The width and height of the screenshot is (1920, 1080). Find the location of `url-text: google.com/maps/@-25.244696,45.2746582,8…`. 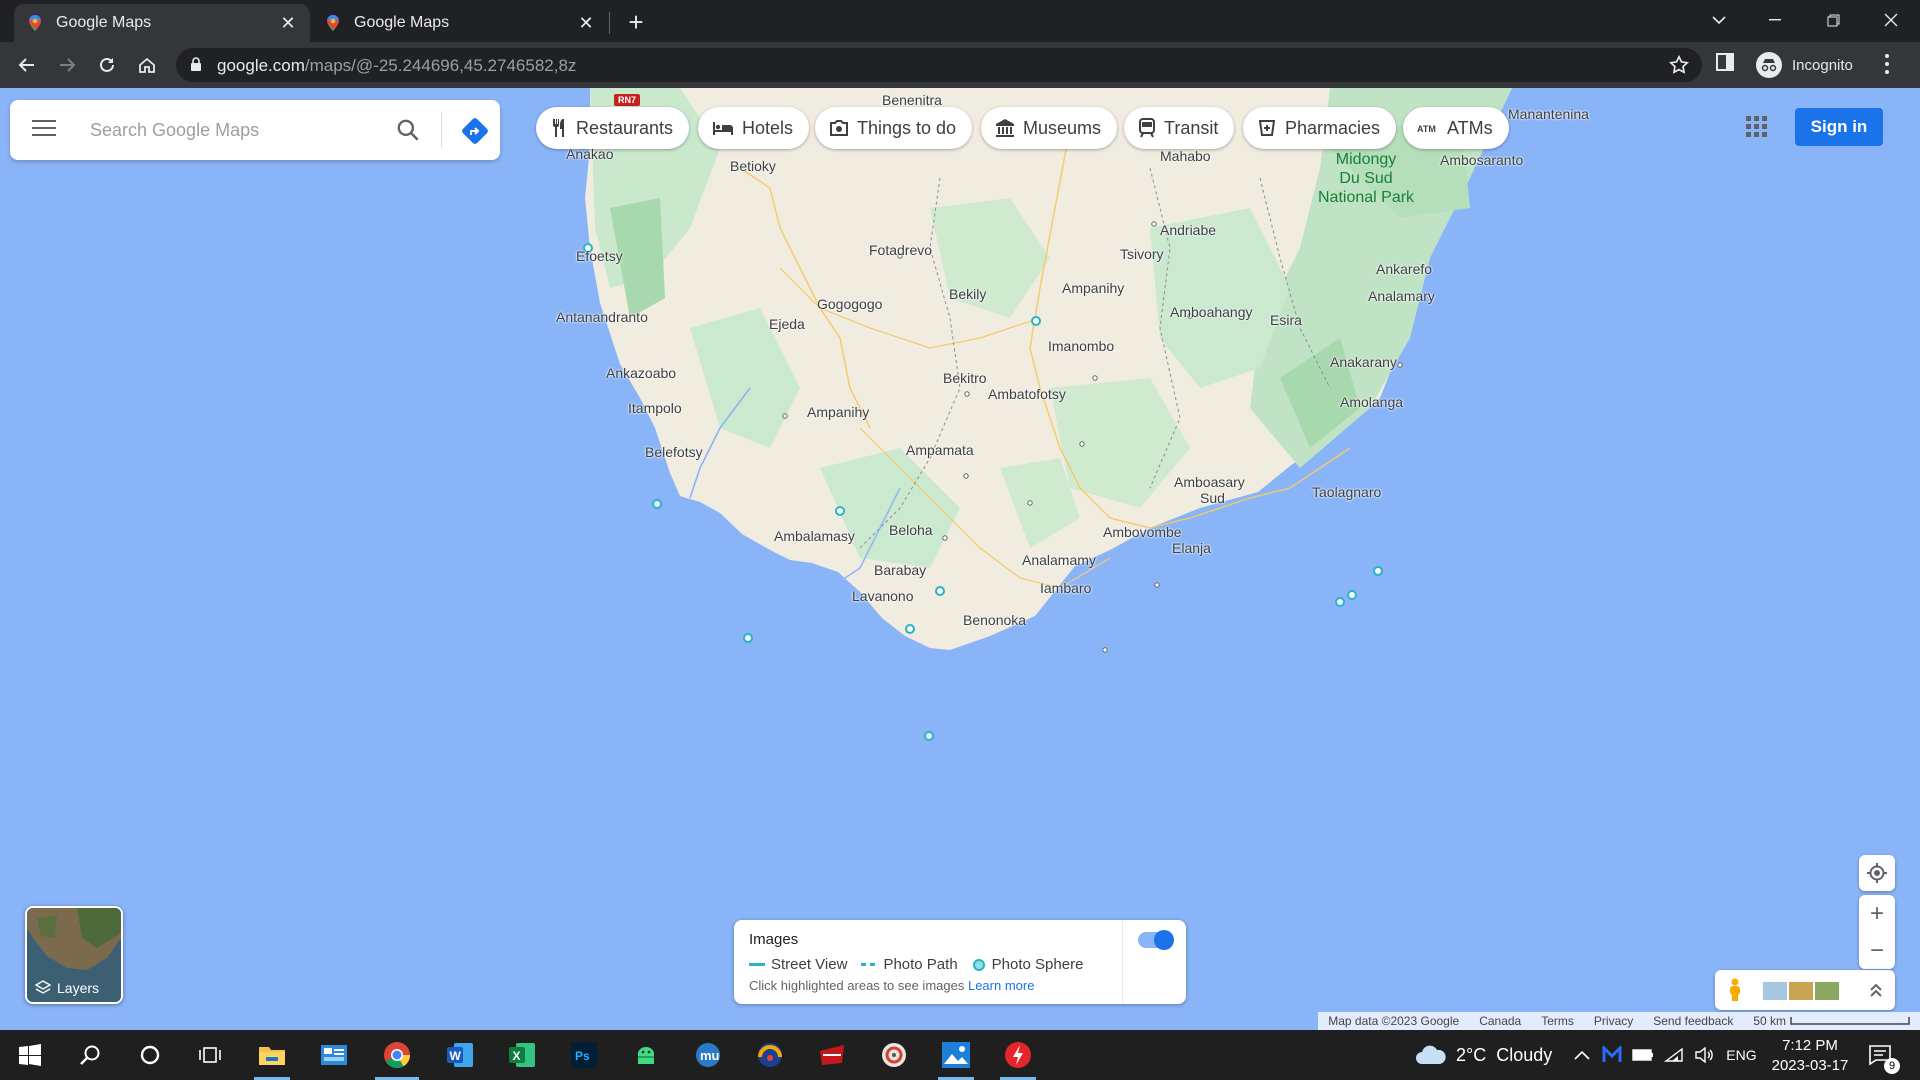

url-text: google.com/maps/@-25.244696,45.2746582,8… is located at coordinates (396, 66).